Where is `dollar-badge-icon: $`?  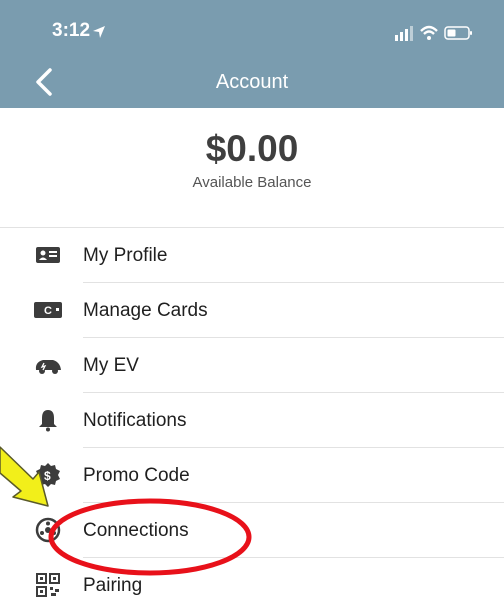
dollar-badge-icon: $ is located at coordinates (48, 475).